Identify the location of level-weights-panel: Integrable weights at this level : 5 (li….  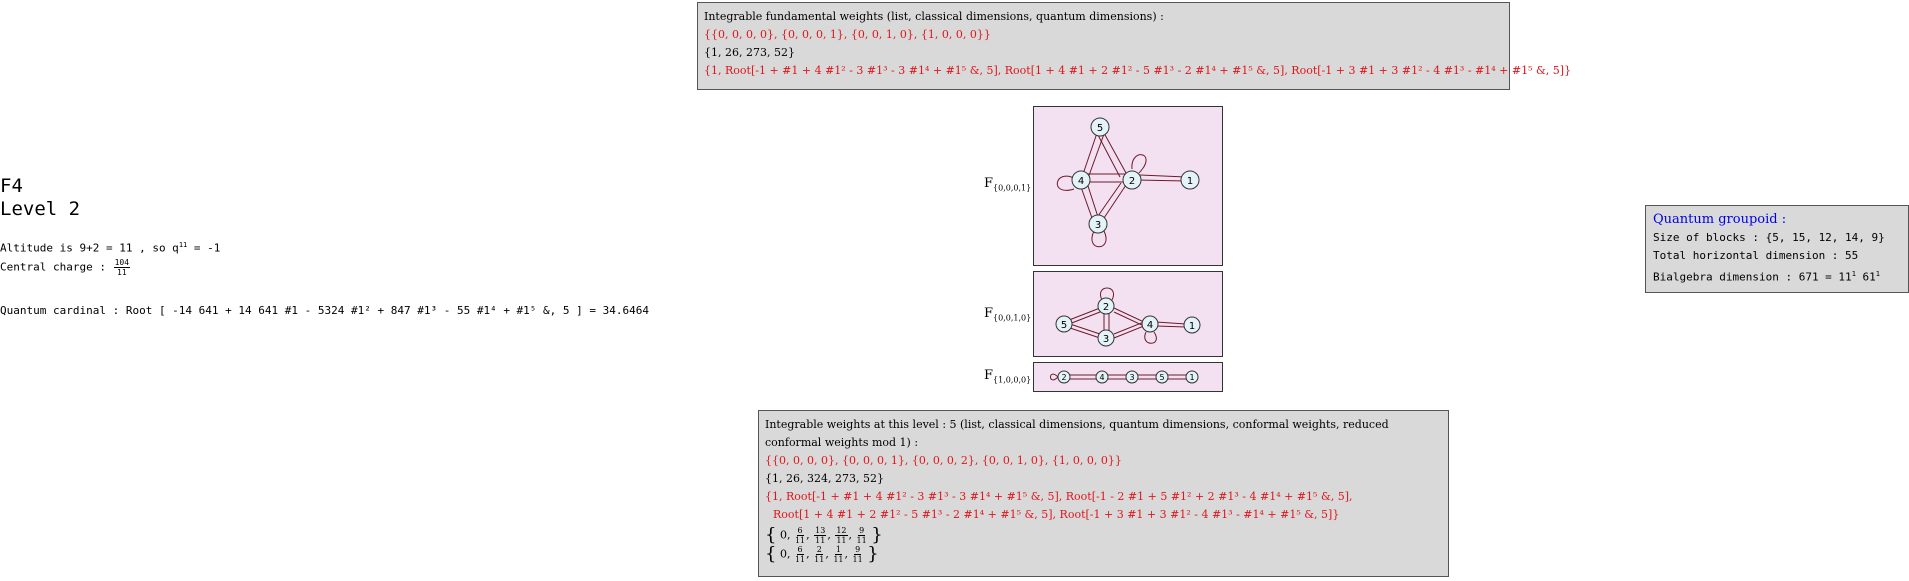
(1103, 493).